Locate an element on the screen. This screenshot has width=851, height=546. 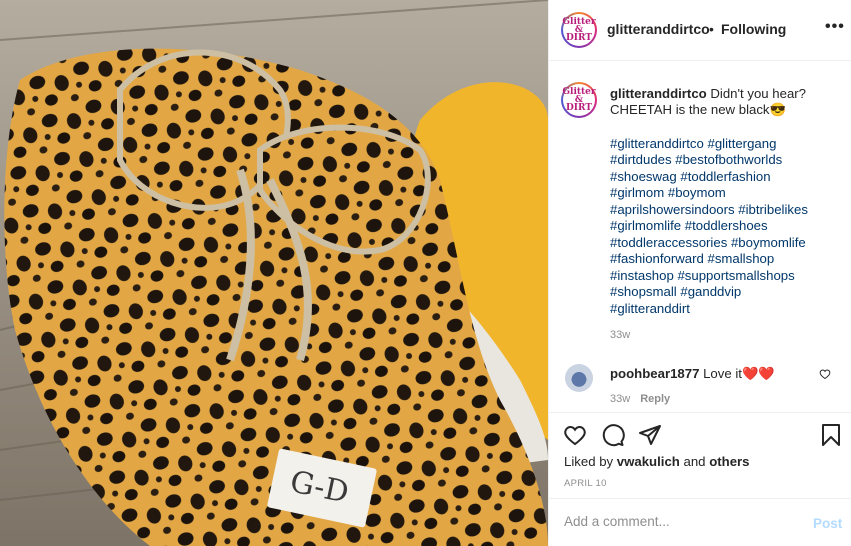
heart-icon is located at coordinates (575, 435).